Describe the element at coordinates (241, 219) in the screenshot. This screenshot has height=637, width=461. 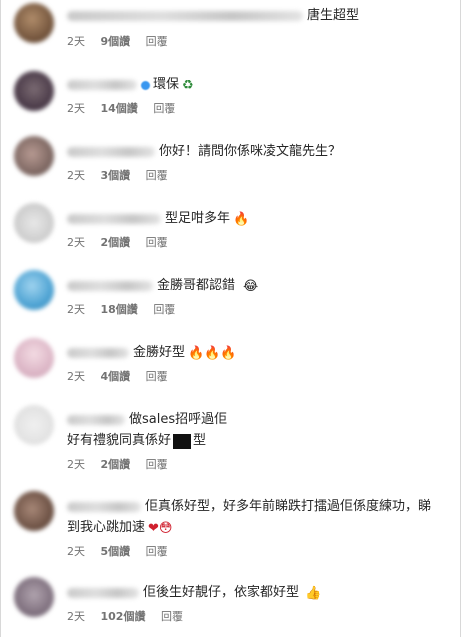
I see `fire-emoji-icon: 🔥` at that location.